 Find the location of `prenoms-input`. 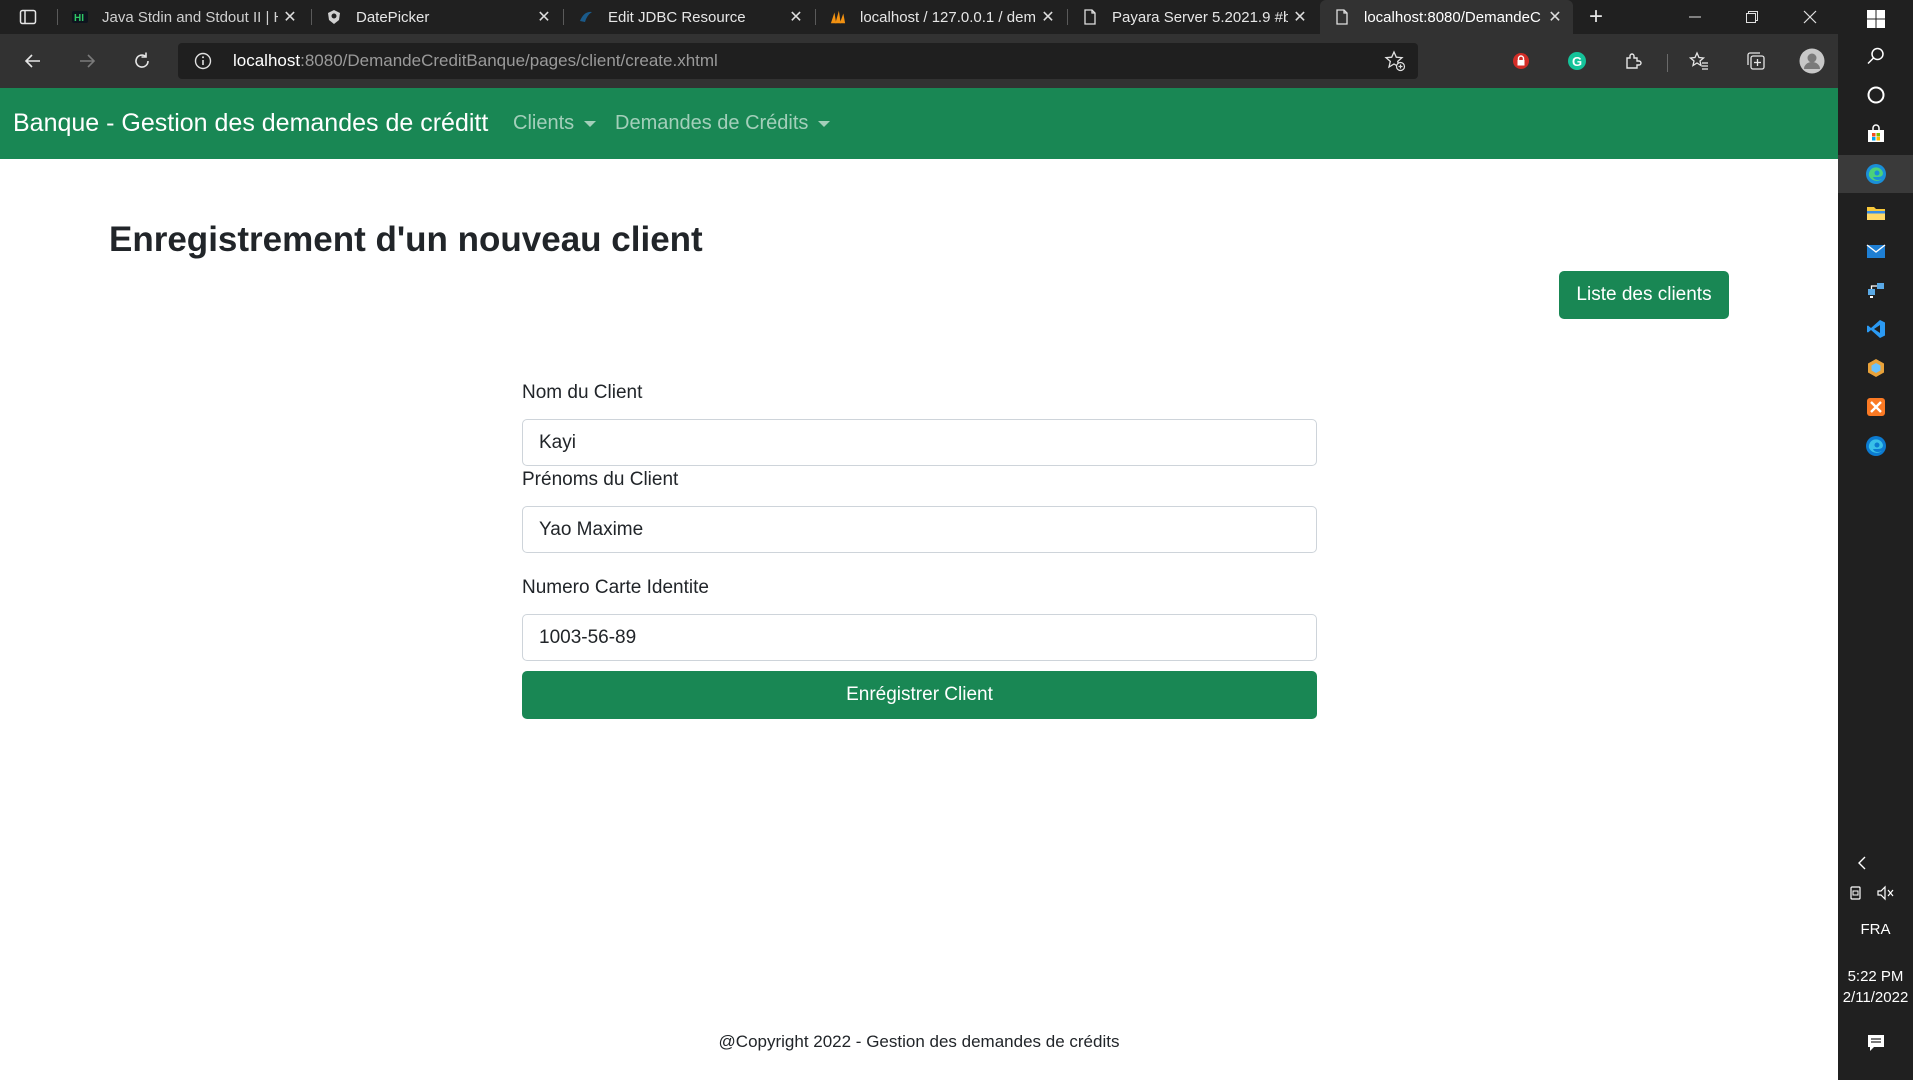

prenoms-input is located at coordinates (919, 529).